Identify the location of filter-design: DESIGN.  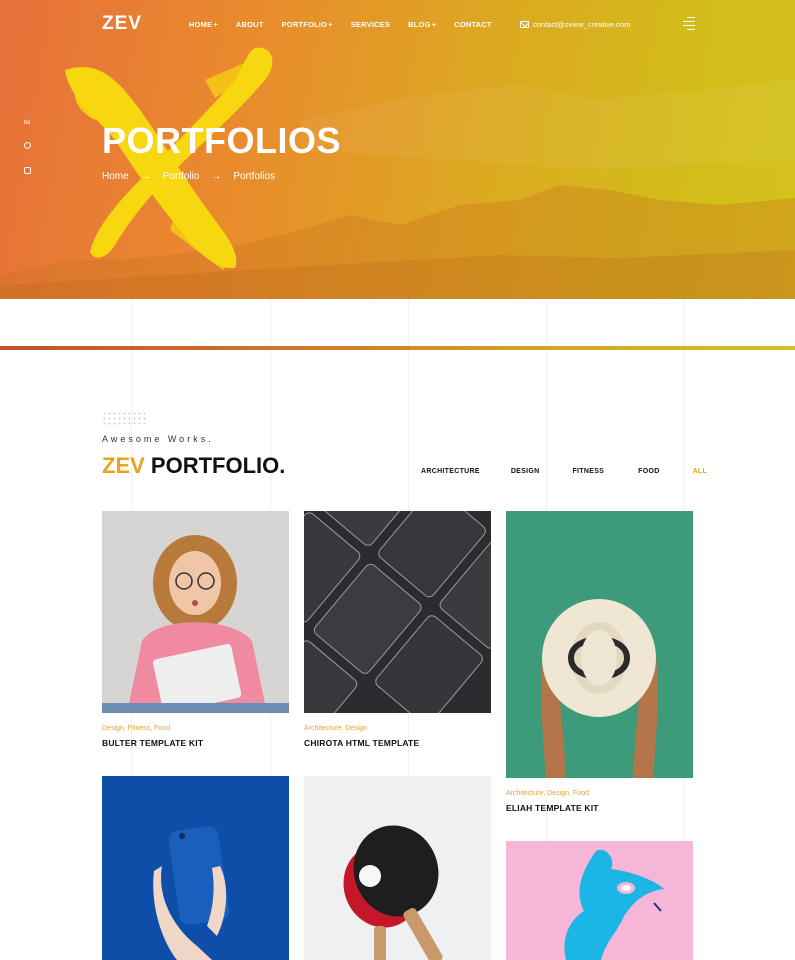
(525, 471).